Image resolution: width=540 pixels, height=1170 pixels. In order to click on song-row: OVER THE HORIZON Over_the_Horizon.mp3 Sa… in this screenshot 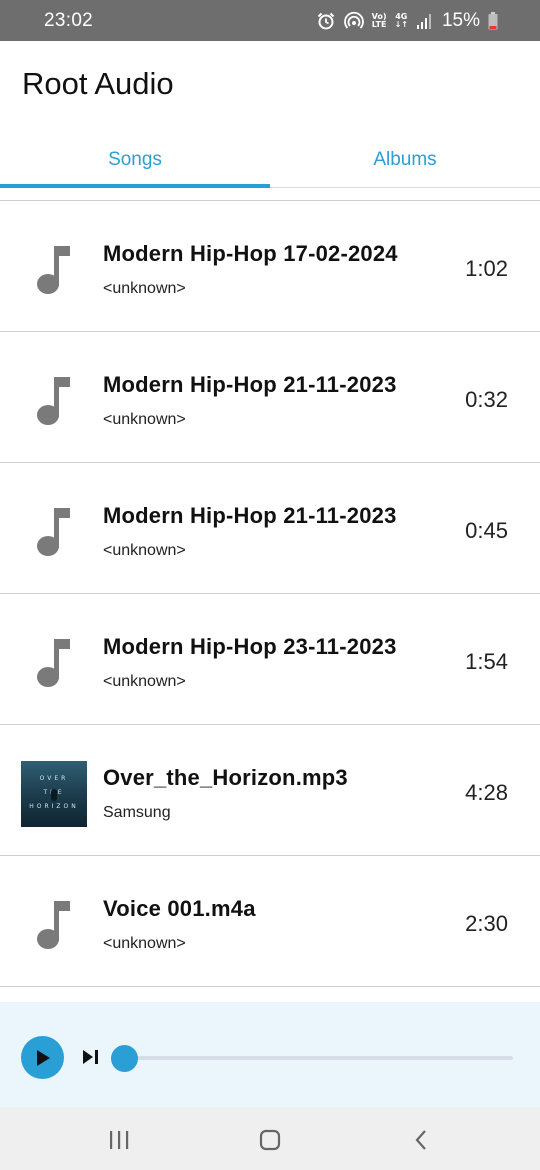, I will do `click(270, 790)`.